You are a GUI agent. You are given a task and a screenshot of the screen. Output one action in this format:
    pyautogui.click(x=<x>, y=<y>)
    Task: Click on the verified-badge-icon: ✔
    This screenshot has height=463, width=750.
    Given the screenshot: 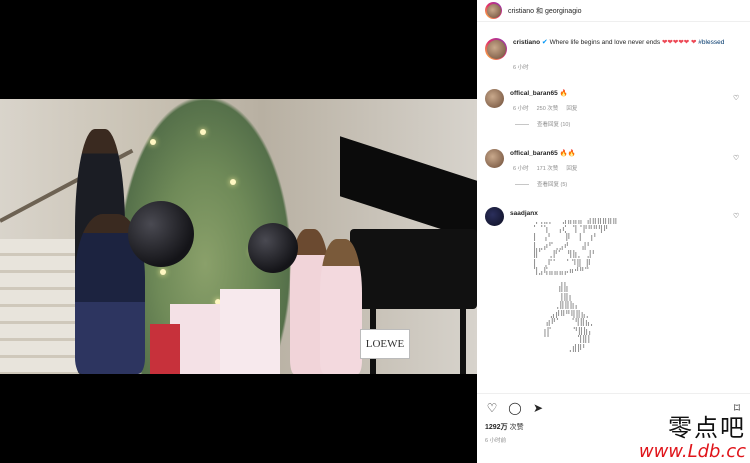 What is the action you would take?
    pyautogui.click(x=544, y=42)
    